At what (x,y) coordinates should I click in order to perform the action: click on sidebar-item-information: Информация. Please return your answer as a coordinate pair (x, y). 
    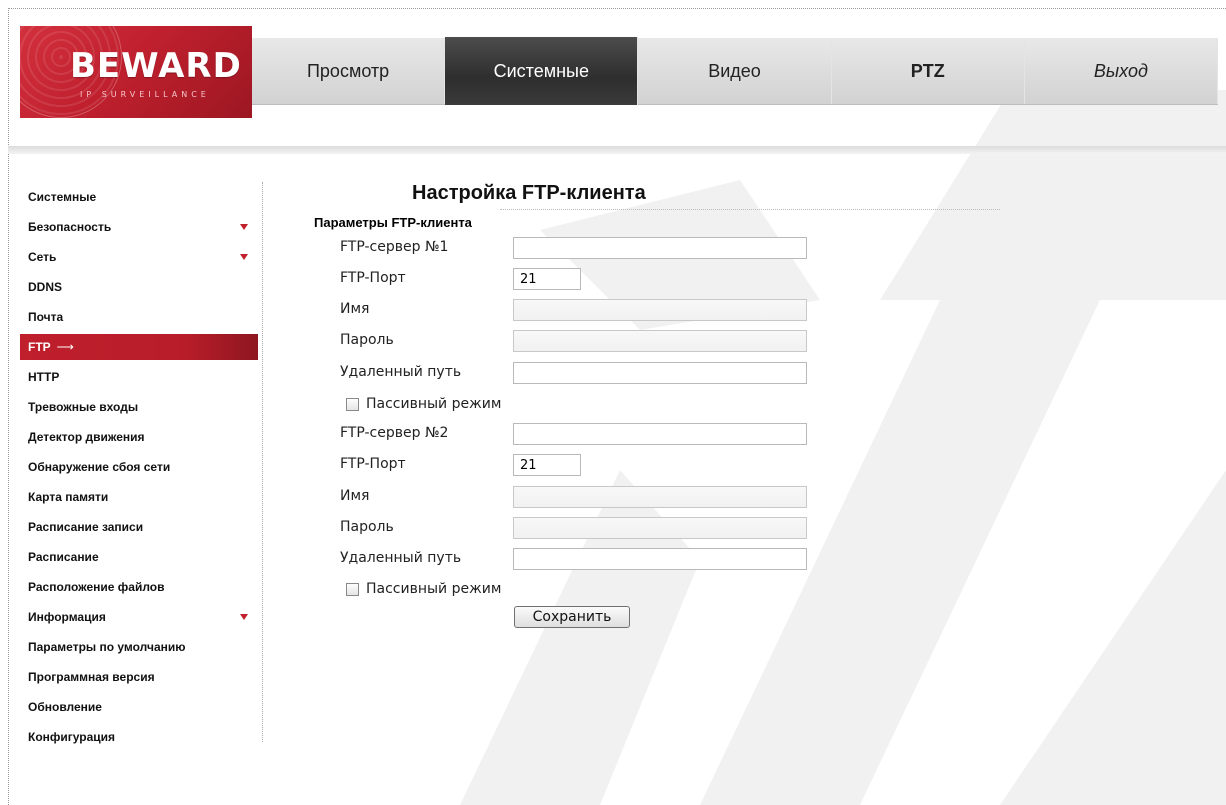
    Looking at the image, I should click on (139, 617).